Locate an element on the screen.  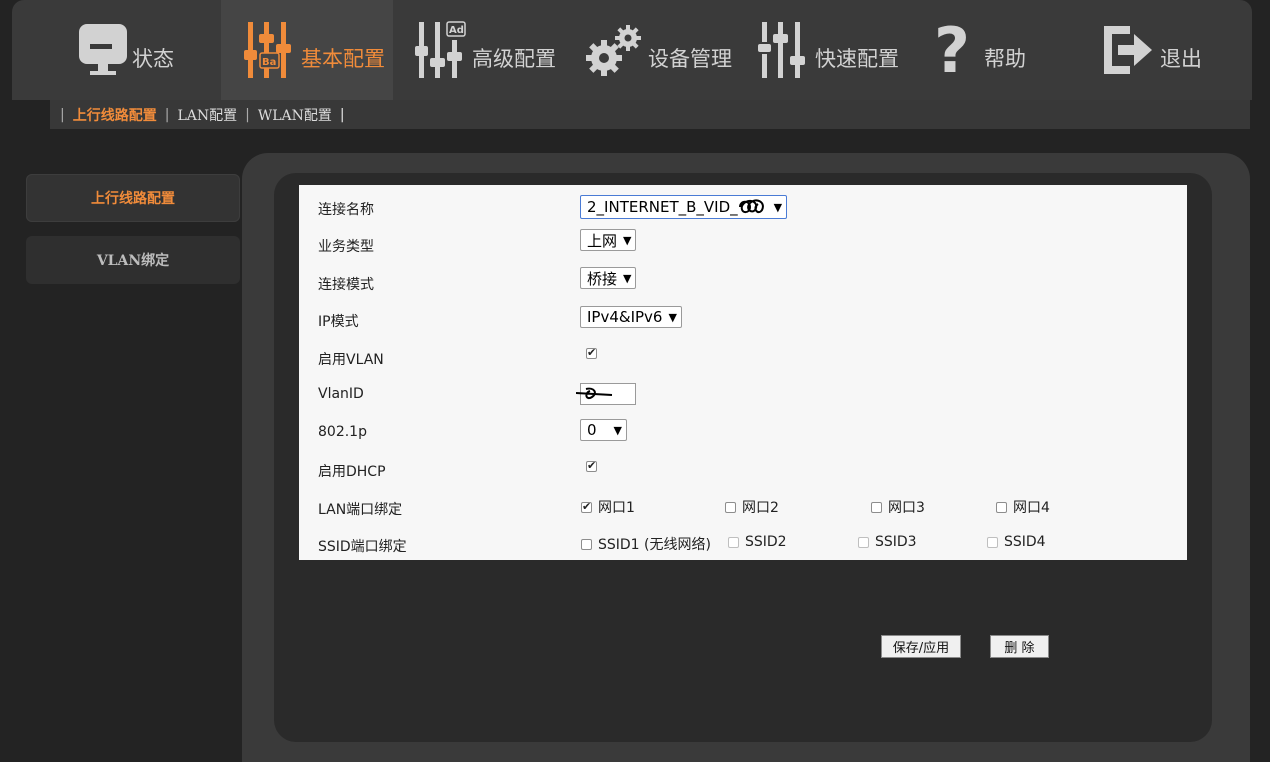
nav-status-label: 状态 is located at coordinates (153, 59).